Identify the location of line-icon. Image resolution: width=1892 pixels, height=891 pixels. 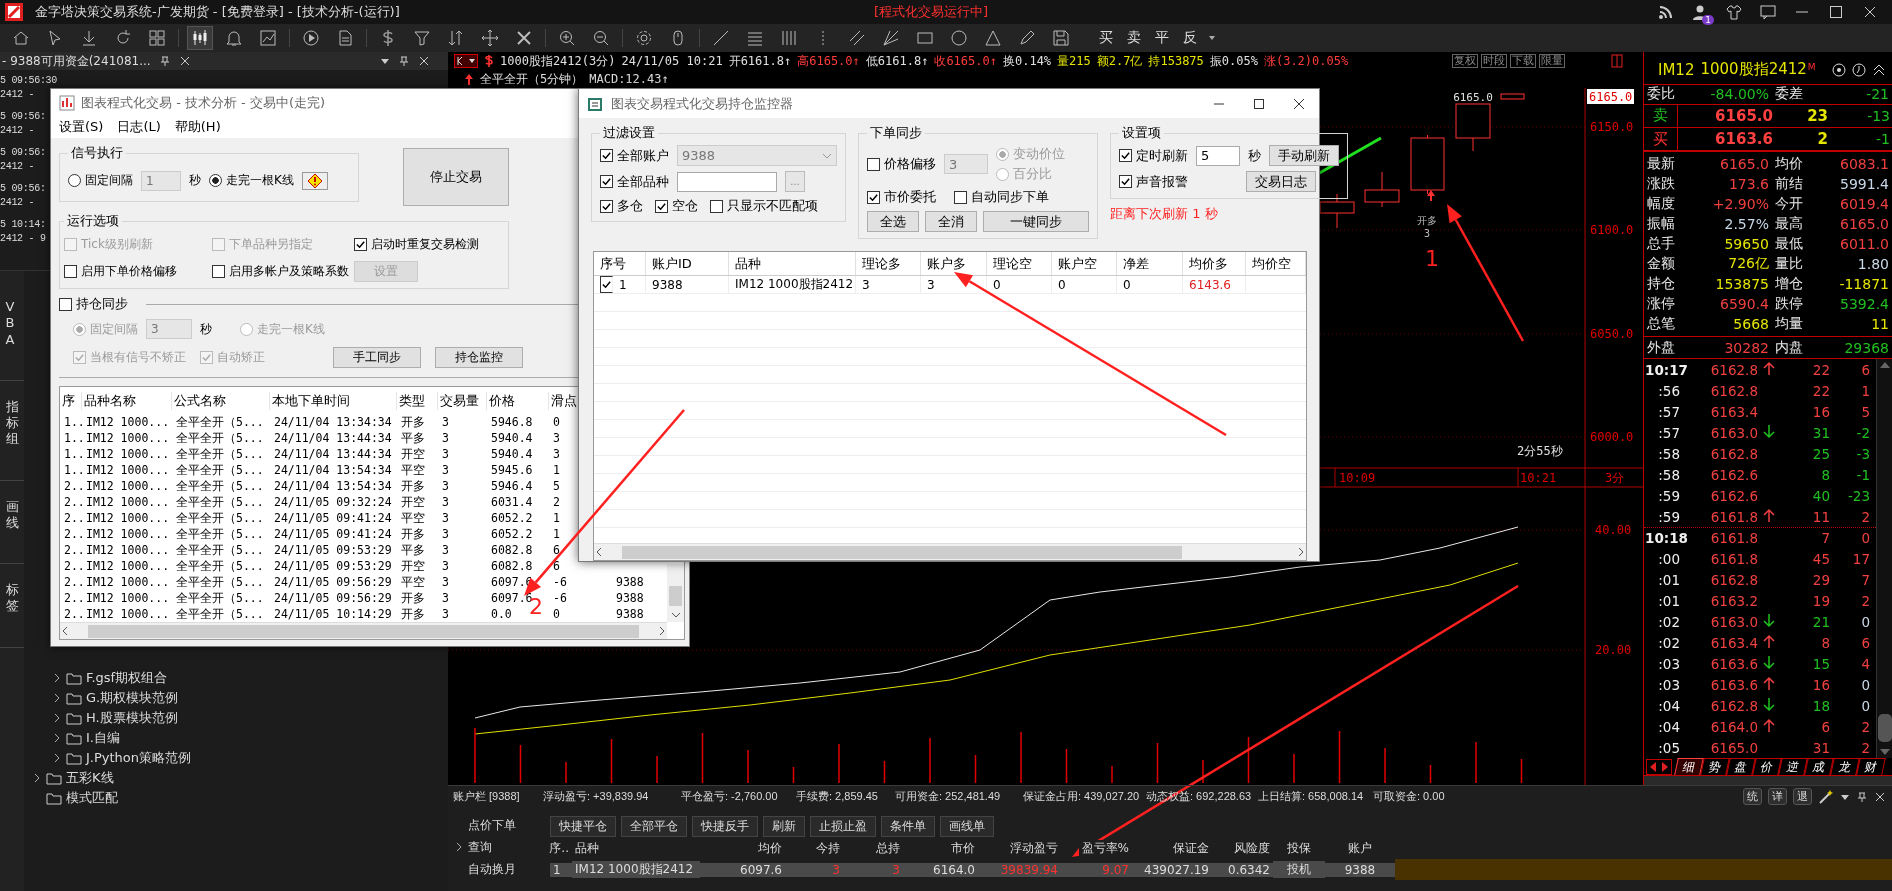
(721, 38).